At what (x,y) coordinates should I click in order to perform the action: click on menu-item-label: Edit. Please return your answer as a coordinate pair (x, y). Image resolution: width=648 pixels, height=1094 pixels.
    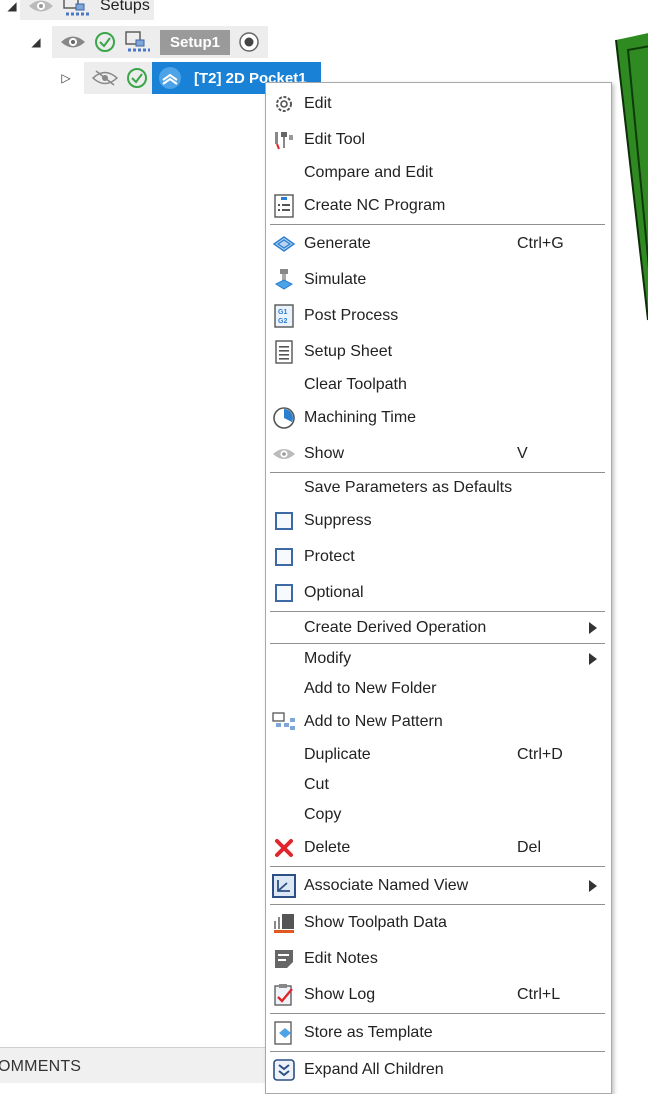
    Looking at the image, I should click on (318, 103).